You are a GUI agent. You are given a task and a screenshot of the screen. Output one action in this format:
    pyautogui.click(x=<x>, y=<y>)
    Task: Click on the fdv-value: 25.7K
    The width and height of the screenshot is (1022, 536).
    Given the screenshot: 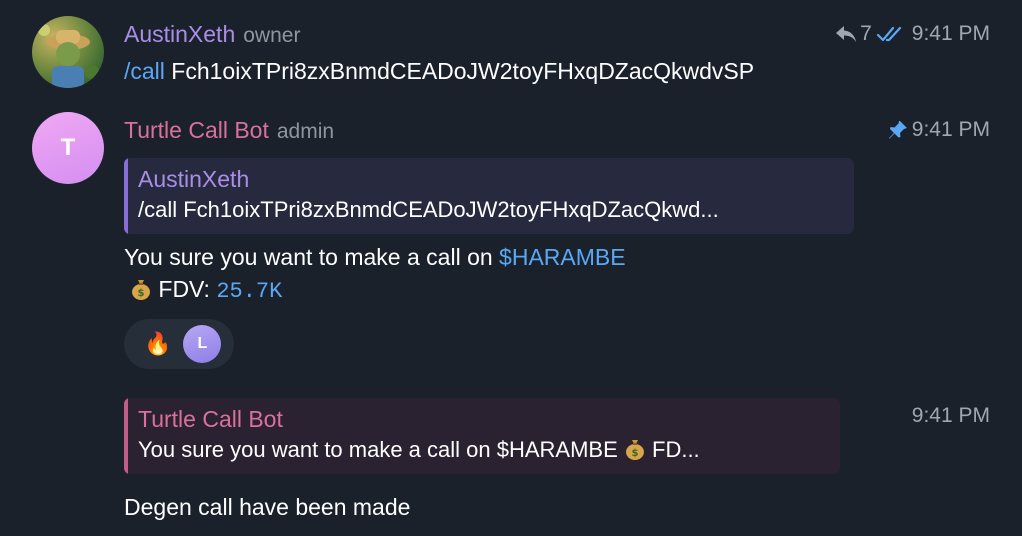 What is the action you would take?
    pyautogui.click(x=249, y=291)
    